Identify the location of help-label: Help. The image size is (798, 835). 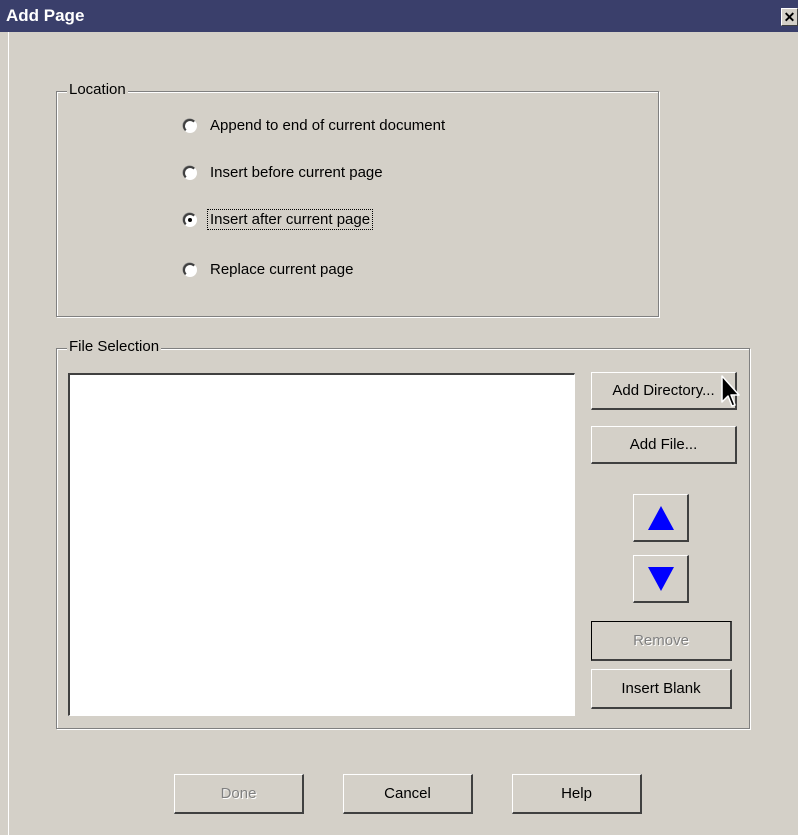
(576, 793).